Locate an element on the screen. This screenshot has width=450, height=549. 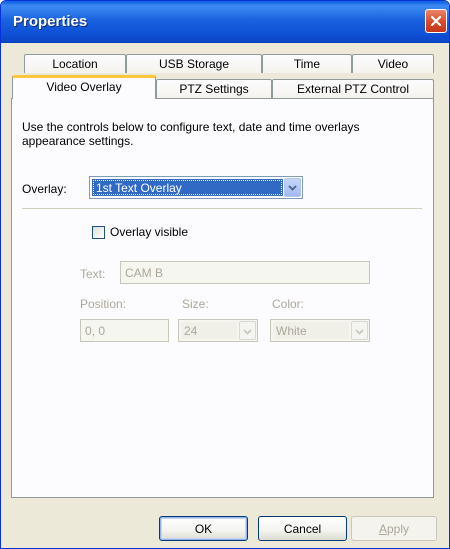
overlay-visible-checkbox is located at coordinates (98, 232).